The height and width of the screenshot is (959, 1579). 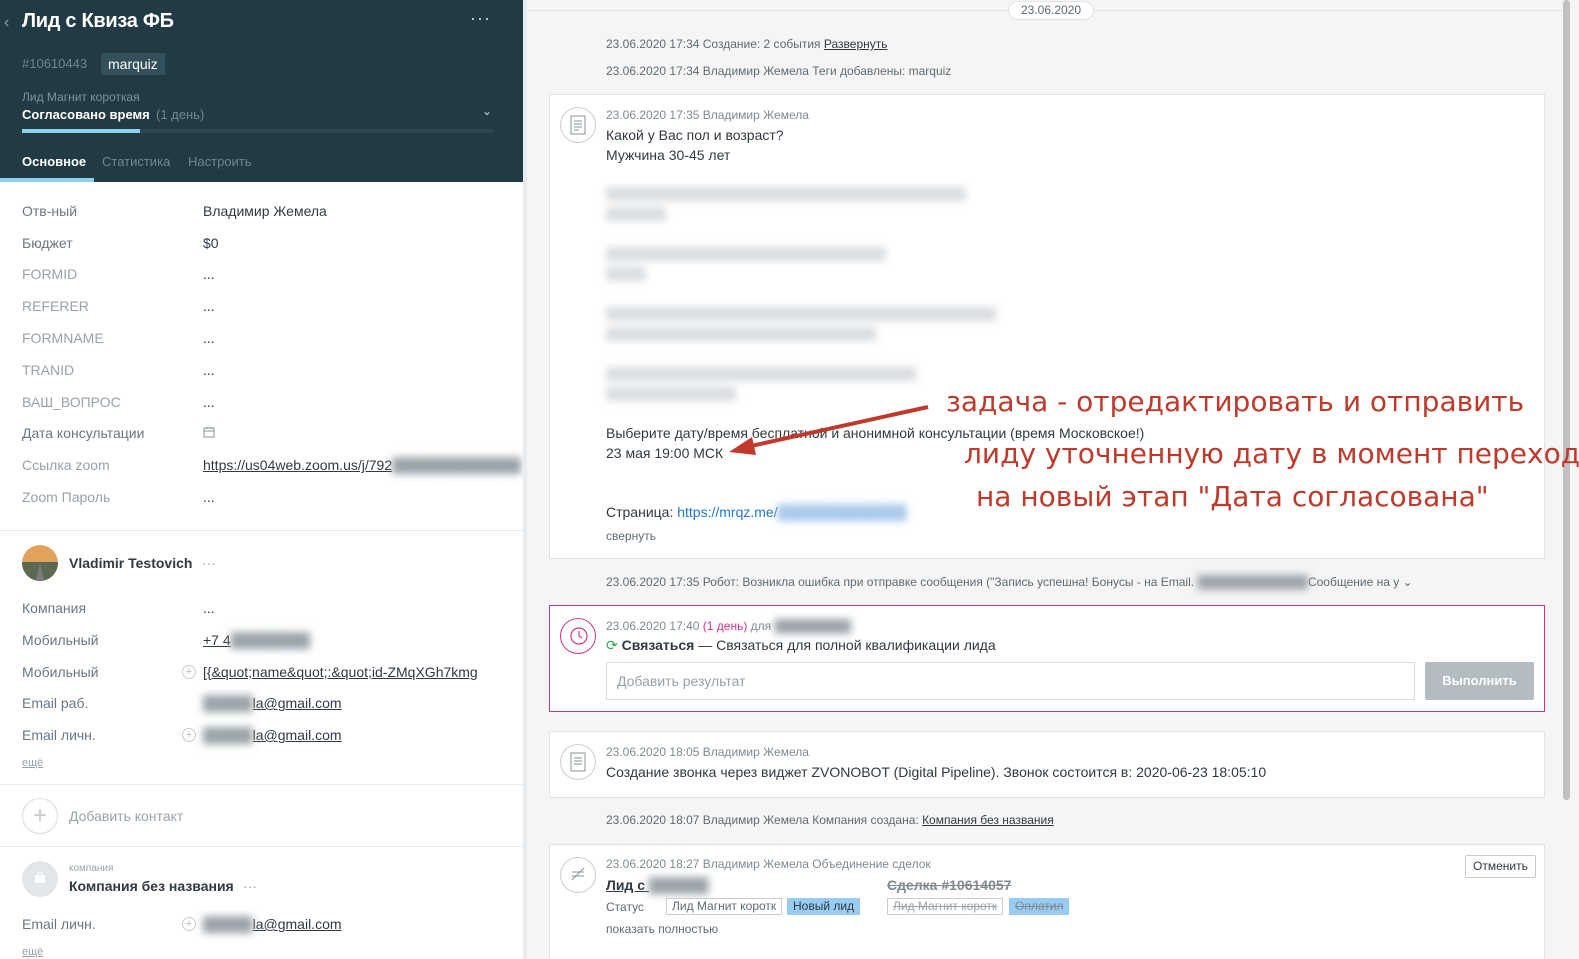 What do you see at coordinates (1232, 496) in the screenshot?
I see `annotation-text-line-3: на новый этап "Дата согласована"` at bounding box center [1232, 496].